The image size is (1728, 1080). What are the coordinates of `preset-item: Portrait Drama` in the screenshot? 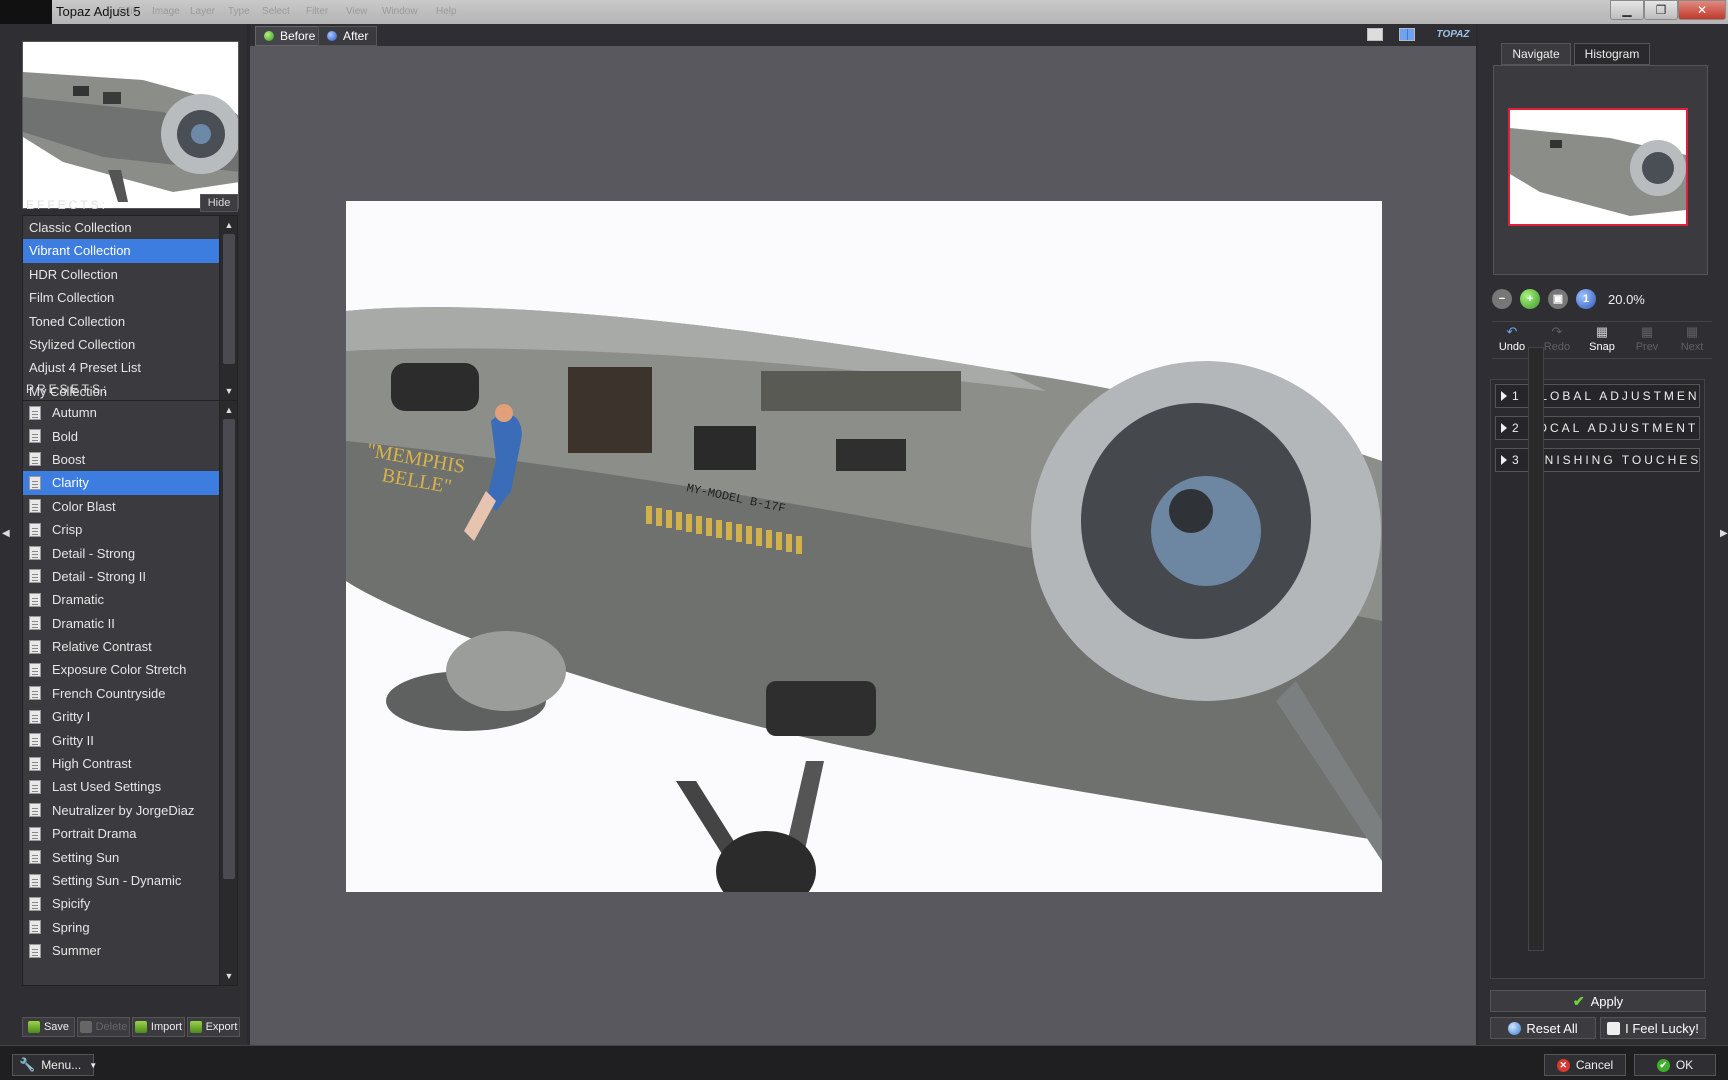 It's located at (130, 833).